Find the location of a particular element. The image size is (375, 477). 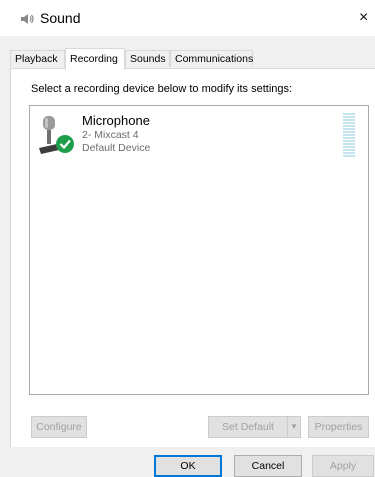

tab-recording: Recording is located at coordinates (95, 59).